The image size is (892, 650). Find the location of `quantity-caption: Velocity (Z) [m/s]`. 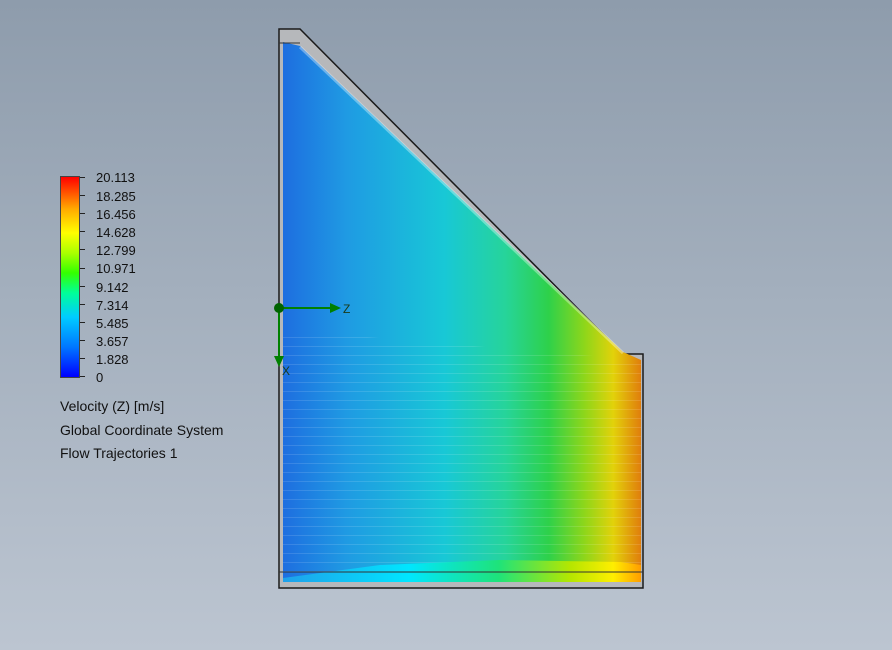

quantity-caption: Velocity (Z) [m/s] is located at coordinates (112, 406).